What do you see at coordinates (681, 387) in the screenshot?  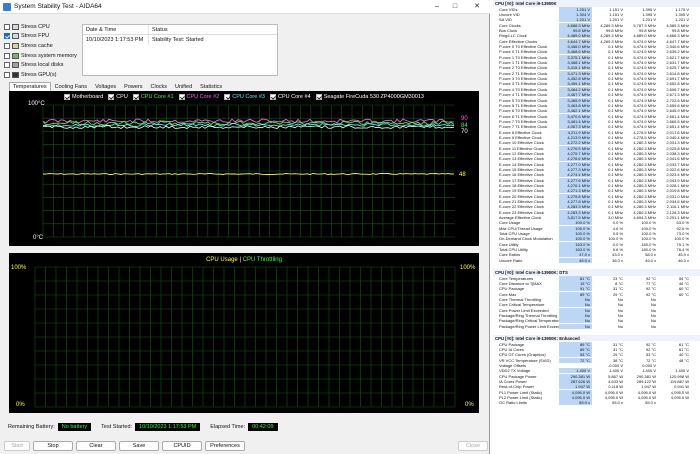 I see `sensor-value: 0.941 W` at bounding box center [681, 387].